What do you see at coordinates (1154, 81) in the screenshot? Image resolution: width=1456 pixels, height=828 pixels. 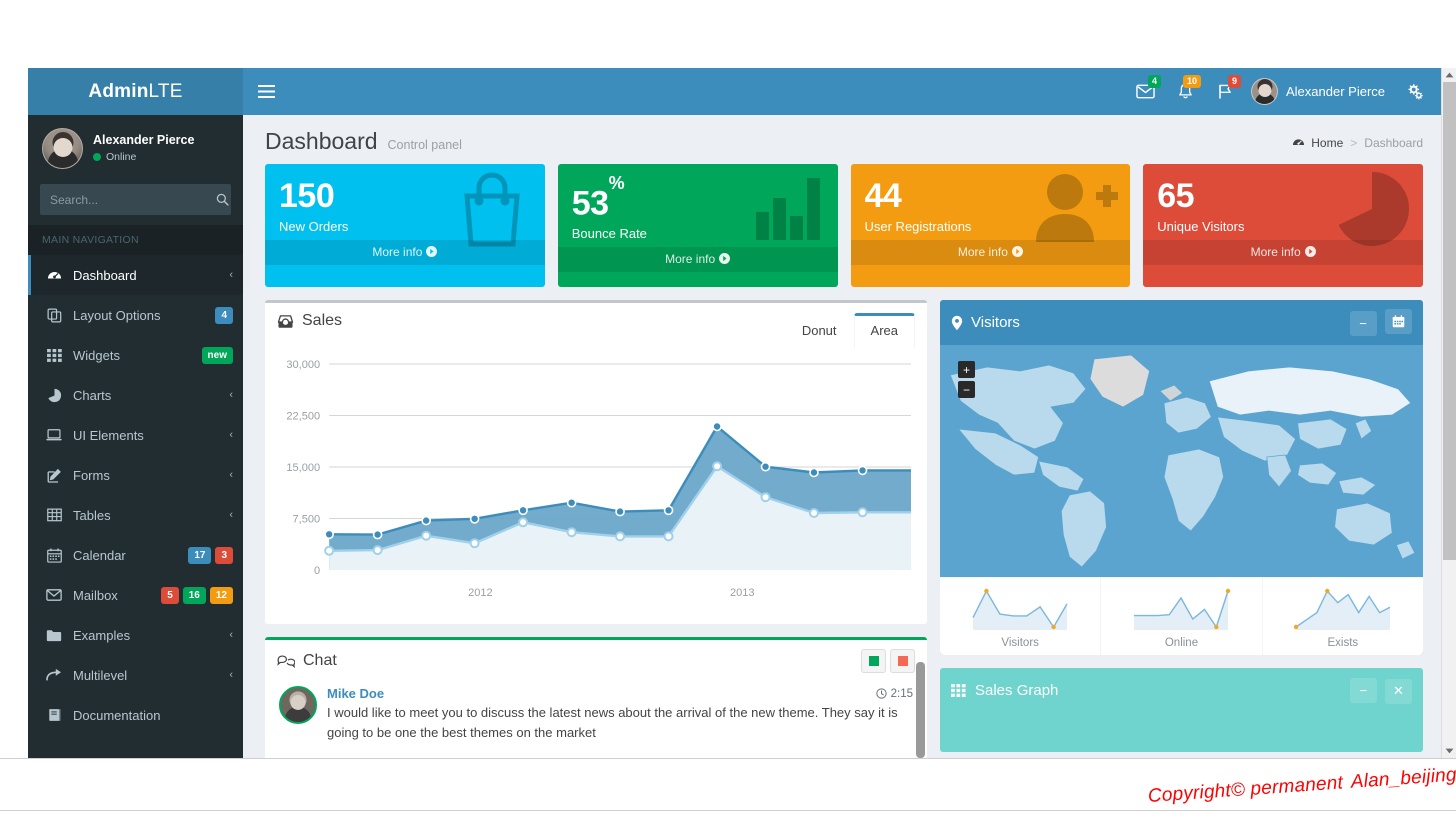 I see `messages-badge: 4` at bounding box center [1154, 81].